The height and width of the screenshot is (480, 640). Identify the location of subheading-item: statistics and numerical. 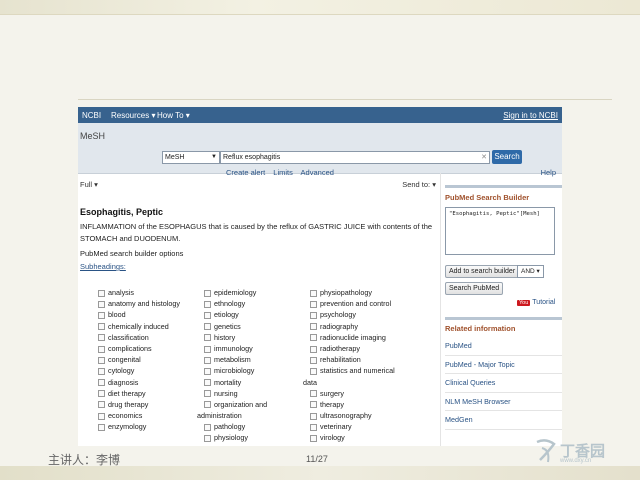
(352, 370).